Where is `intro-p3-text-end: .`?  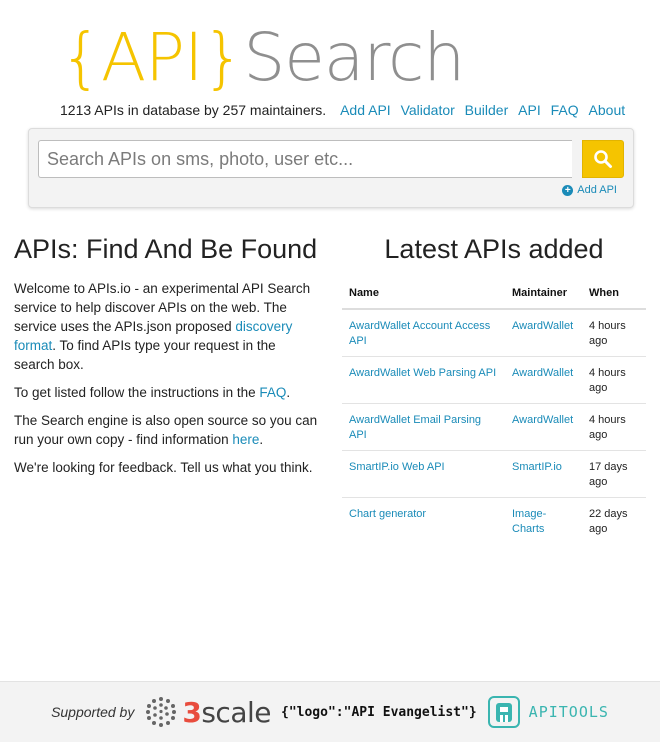
intro-p3-text-end: . is located at coordinates (261, 439).